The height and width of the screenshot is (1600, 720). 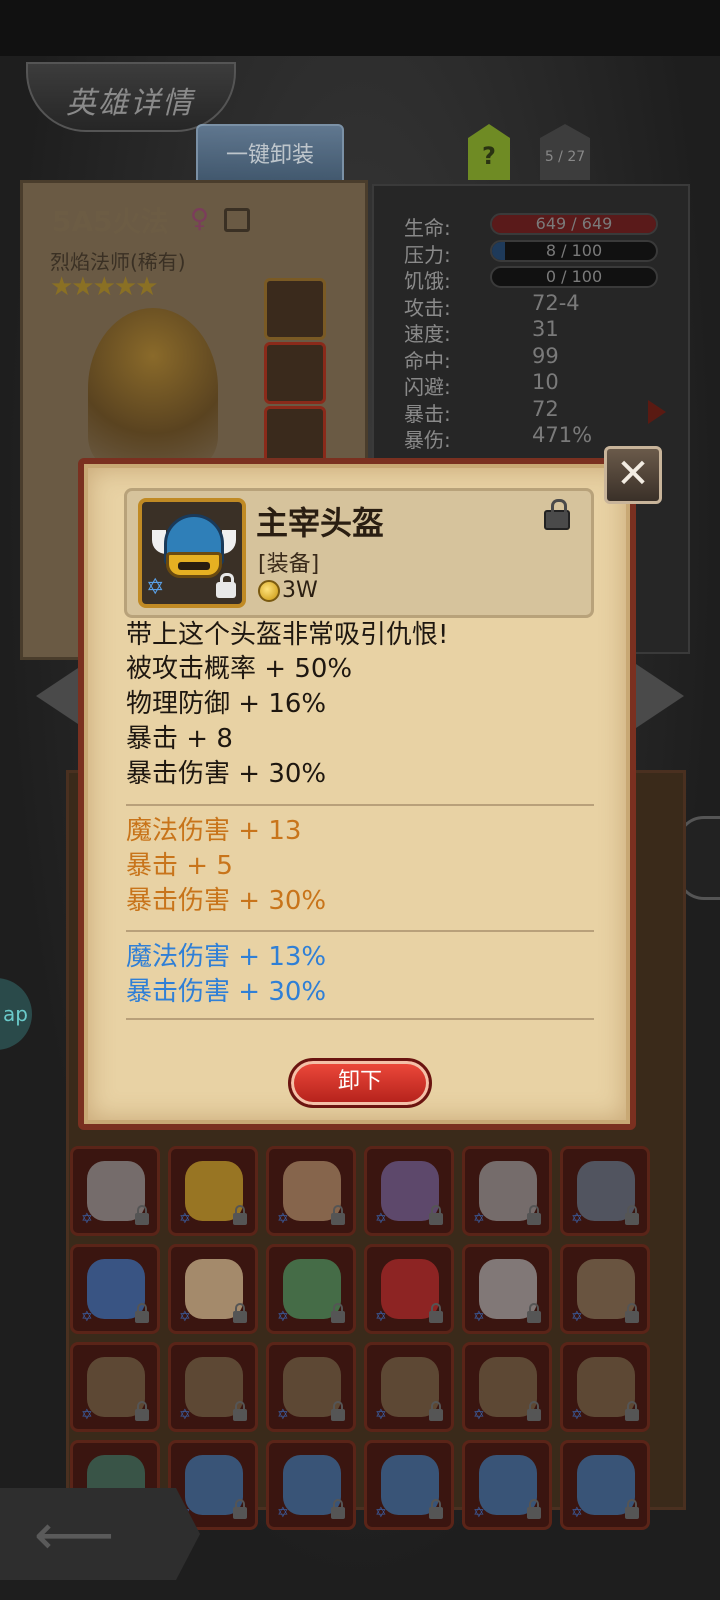 What do you see at coordinates (545, 382) in the screenshot?
I see `stat-value: 10` at bounding box center [545, 382].